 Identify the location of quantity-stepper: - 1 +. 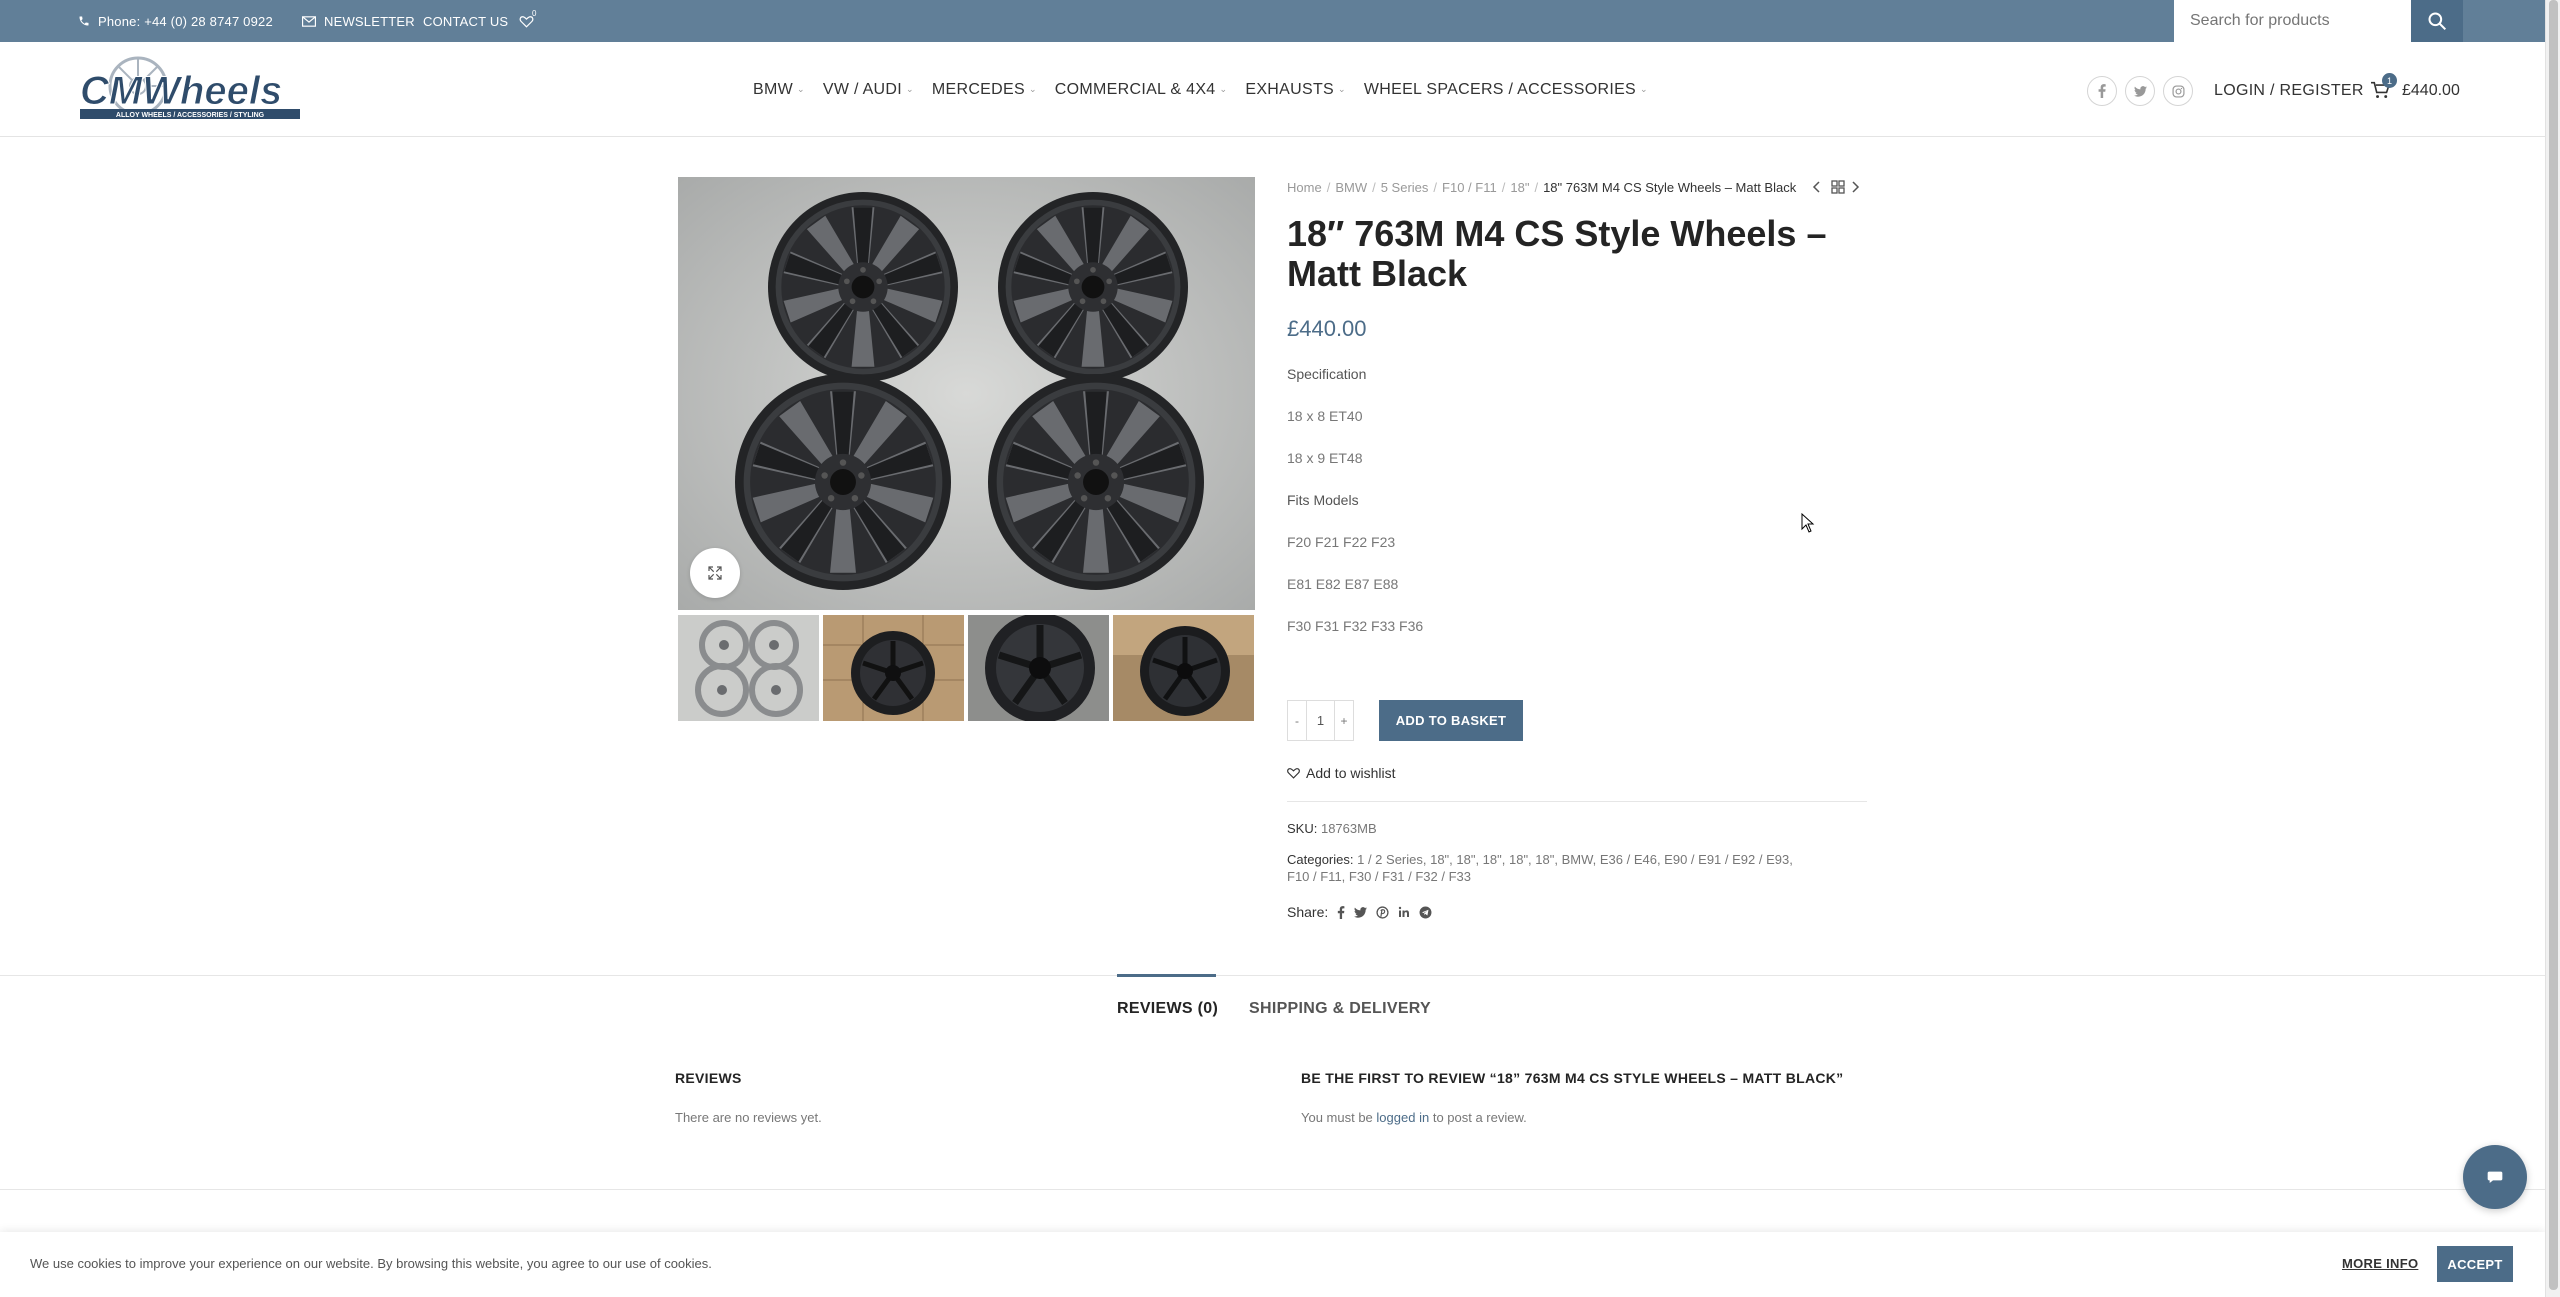
(1320, 720).